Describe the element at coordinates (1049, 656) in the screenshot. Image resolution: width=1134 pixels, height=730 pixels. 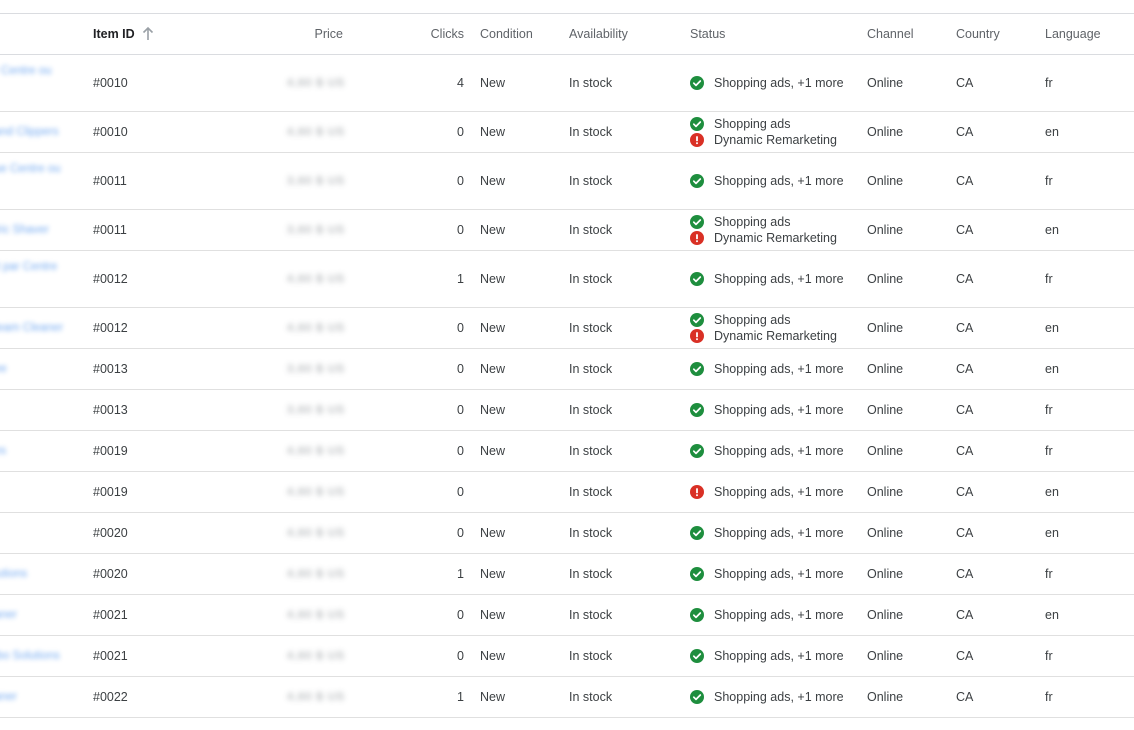
I see `language-cell: fr` at that location.